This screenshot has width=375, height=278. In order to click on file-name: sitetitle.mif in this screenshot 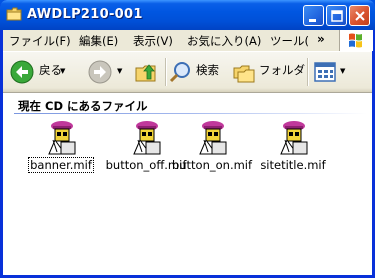, I will do `click(293, 165)`.